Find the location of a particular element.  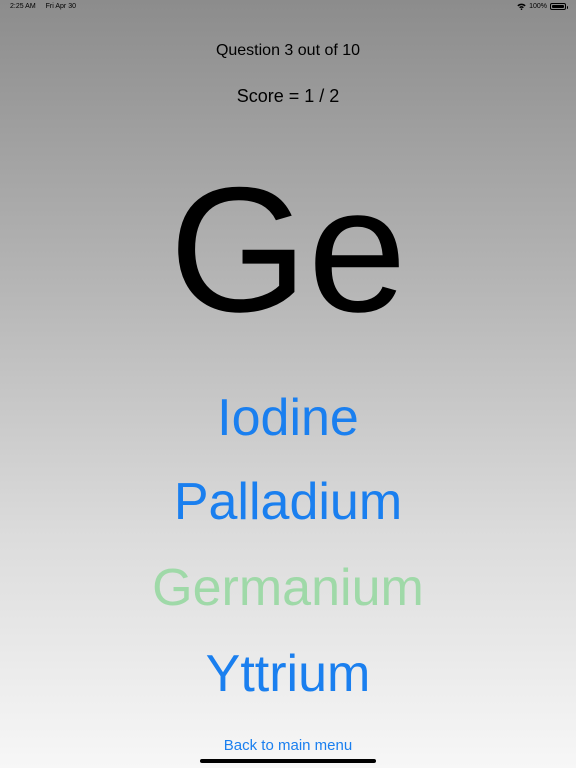

question-progress: Question 3 out of 10 is located at coordinates (288, 50).